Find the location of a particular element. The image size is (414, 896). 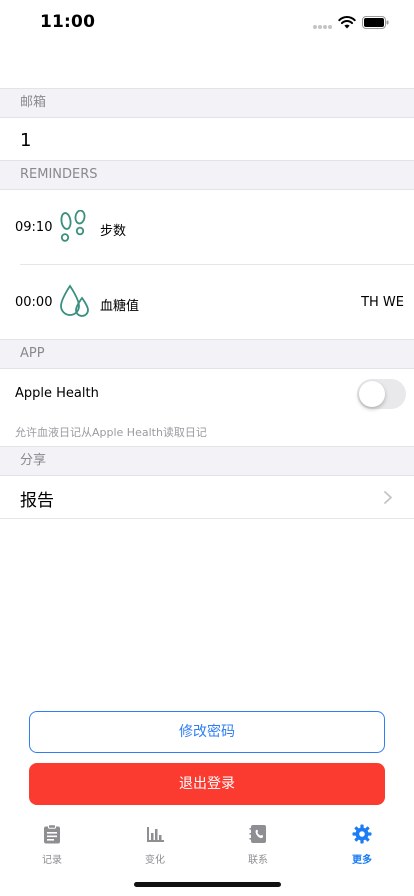

reminder-time: 00:00 is located at coordinates (34, 302).